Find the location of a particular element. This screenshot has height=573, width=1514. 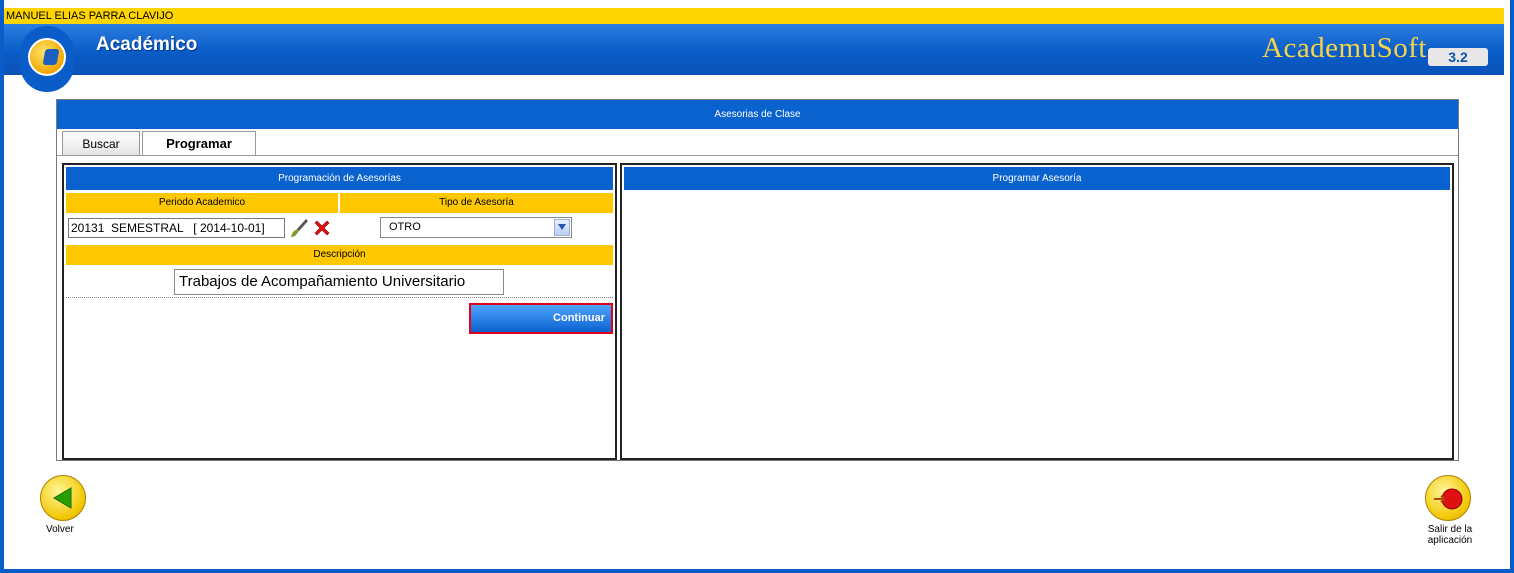

app-logo-icon is located at coordinates (47, 59).